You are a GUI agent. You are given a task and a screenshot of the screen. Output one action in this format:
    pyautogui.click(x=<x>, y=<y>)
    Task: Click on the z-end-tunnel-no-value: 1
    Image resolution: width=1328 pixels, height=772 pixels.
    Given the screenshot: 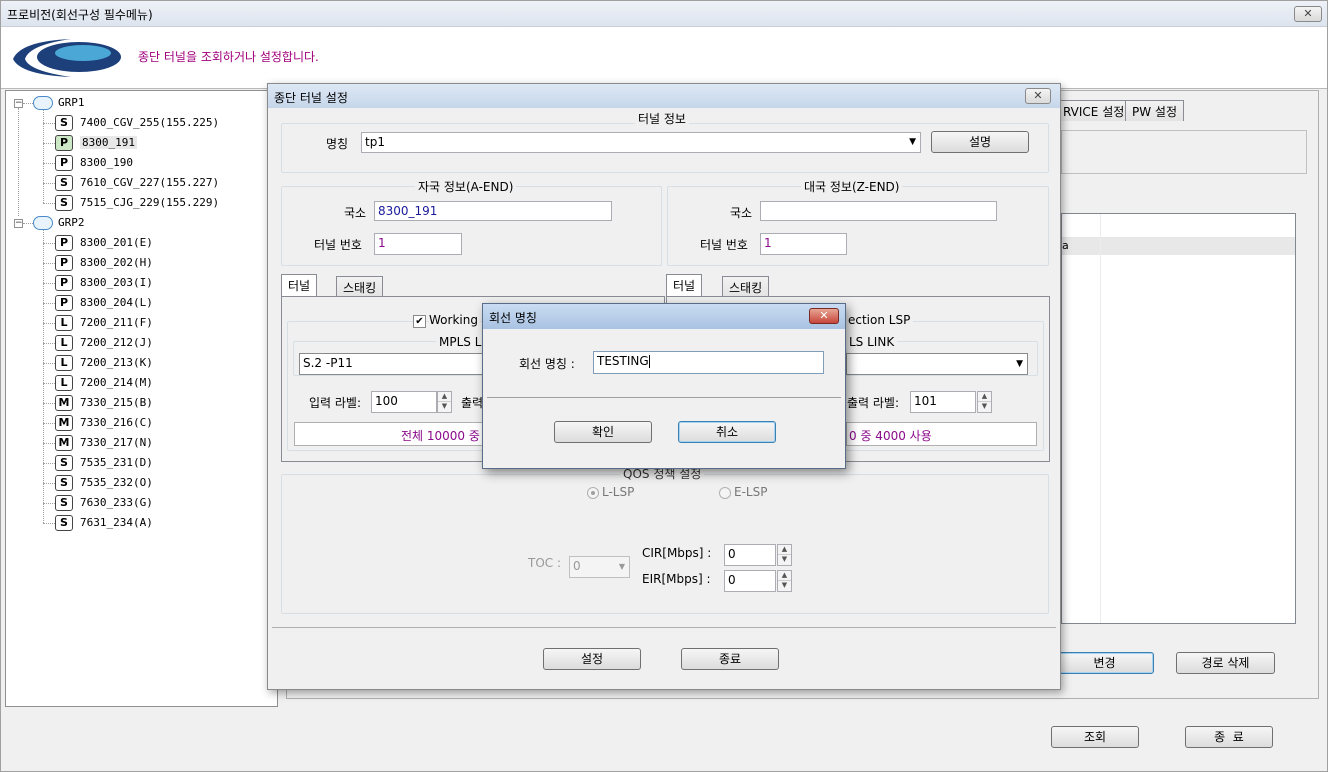 What is the action you would take?
    pyautogui.click(x=768, y=243)
    